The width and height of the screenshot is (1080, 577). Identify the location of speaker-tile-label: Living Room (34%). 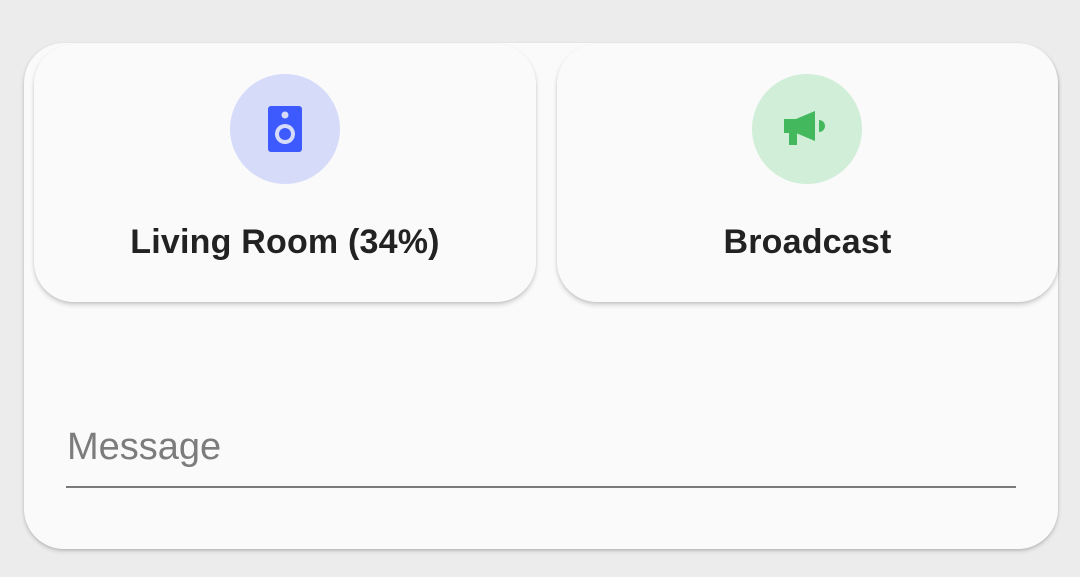
(285, 242).